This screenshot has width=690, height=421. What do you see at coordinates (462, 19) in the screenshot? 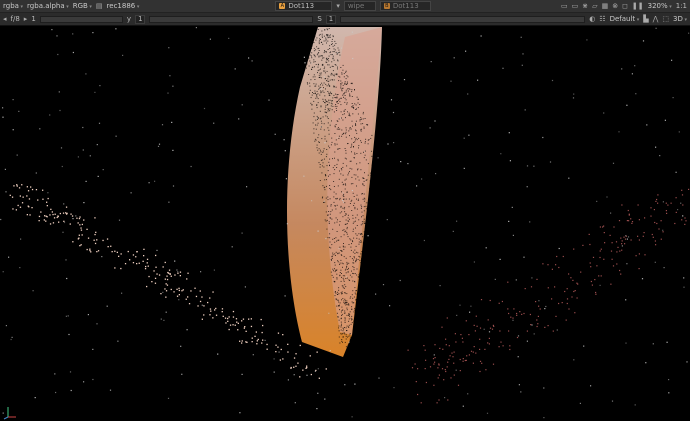
I see `saturation-slider` at bounding box center [462, 19].